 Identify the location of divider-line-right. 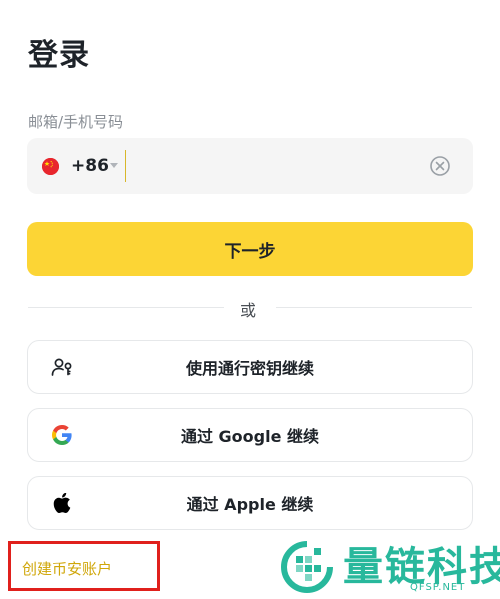
(374, 307).